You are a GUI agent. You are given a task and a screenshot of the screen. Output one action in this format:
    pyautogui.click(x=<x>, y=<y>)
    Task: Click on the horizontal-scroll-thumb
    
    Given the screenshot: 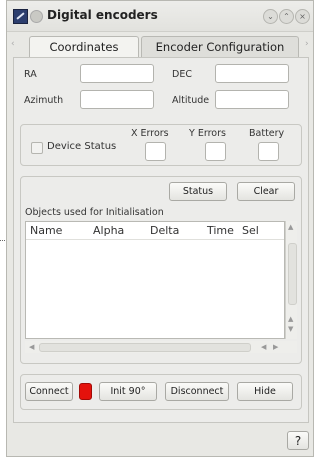 What is the action you would take?
    pyautogui.click(x=145, y=347)
    